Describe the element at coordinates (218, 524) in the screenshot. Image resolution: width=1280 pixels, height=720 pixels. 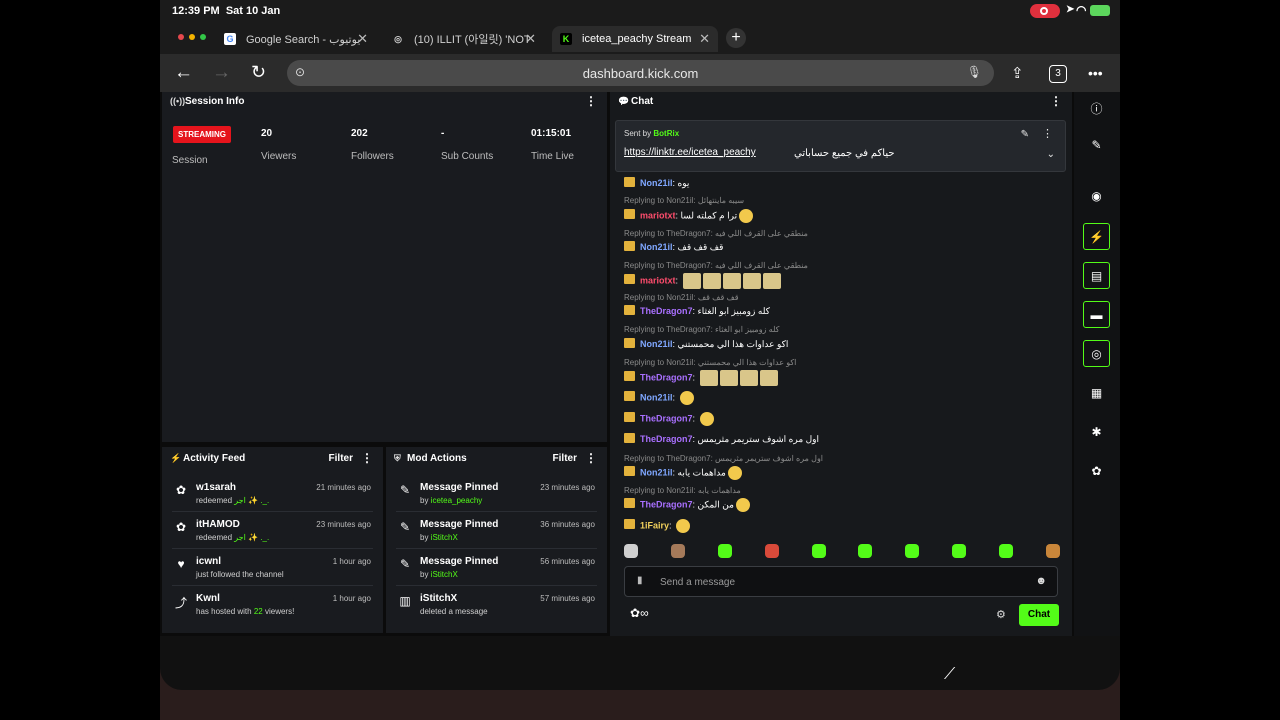
I see `activity-user: itHAMOD` at that location.